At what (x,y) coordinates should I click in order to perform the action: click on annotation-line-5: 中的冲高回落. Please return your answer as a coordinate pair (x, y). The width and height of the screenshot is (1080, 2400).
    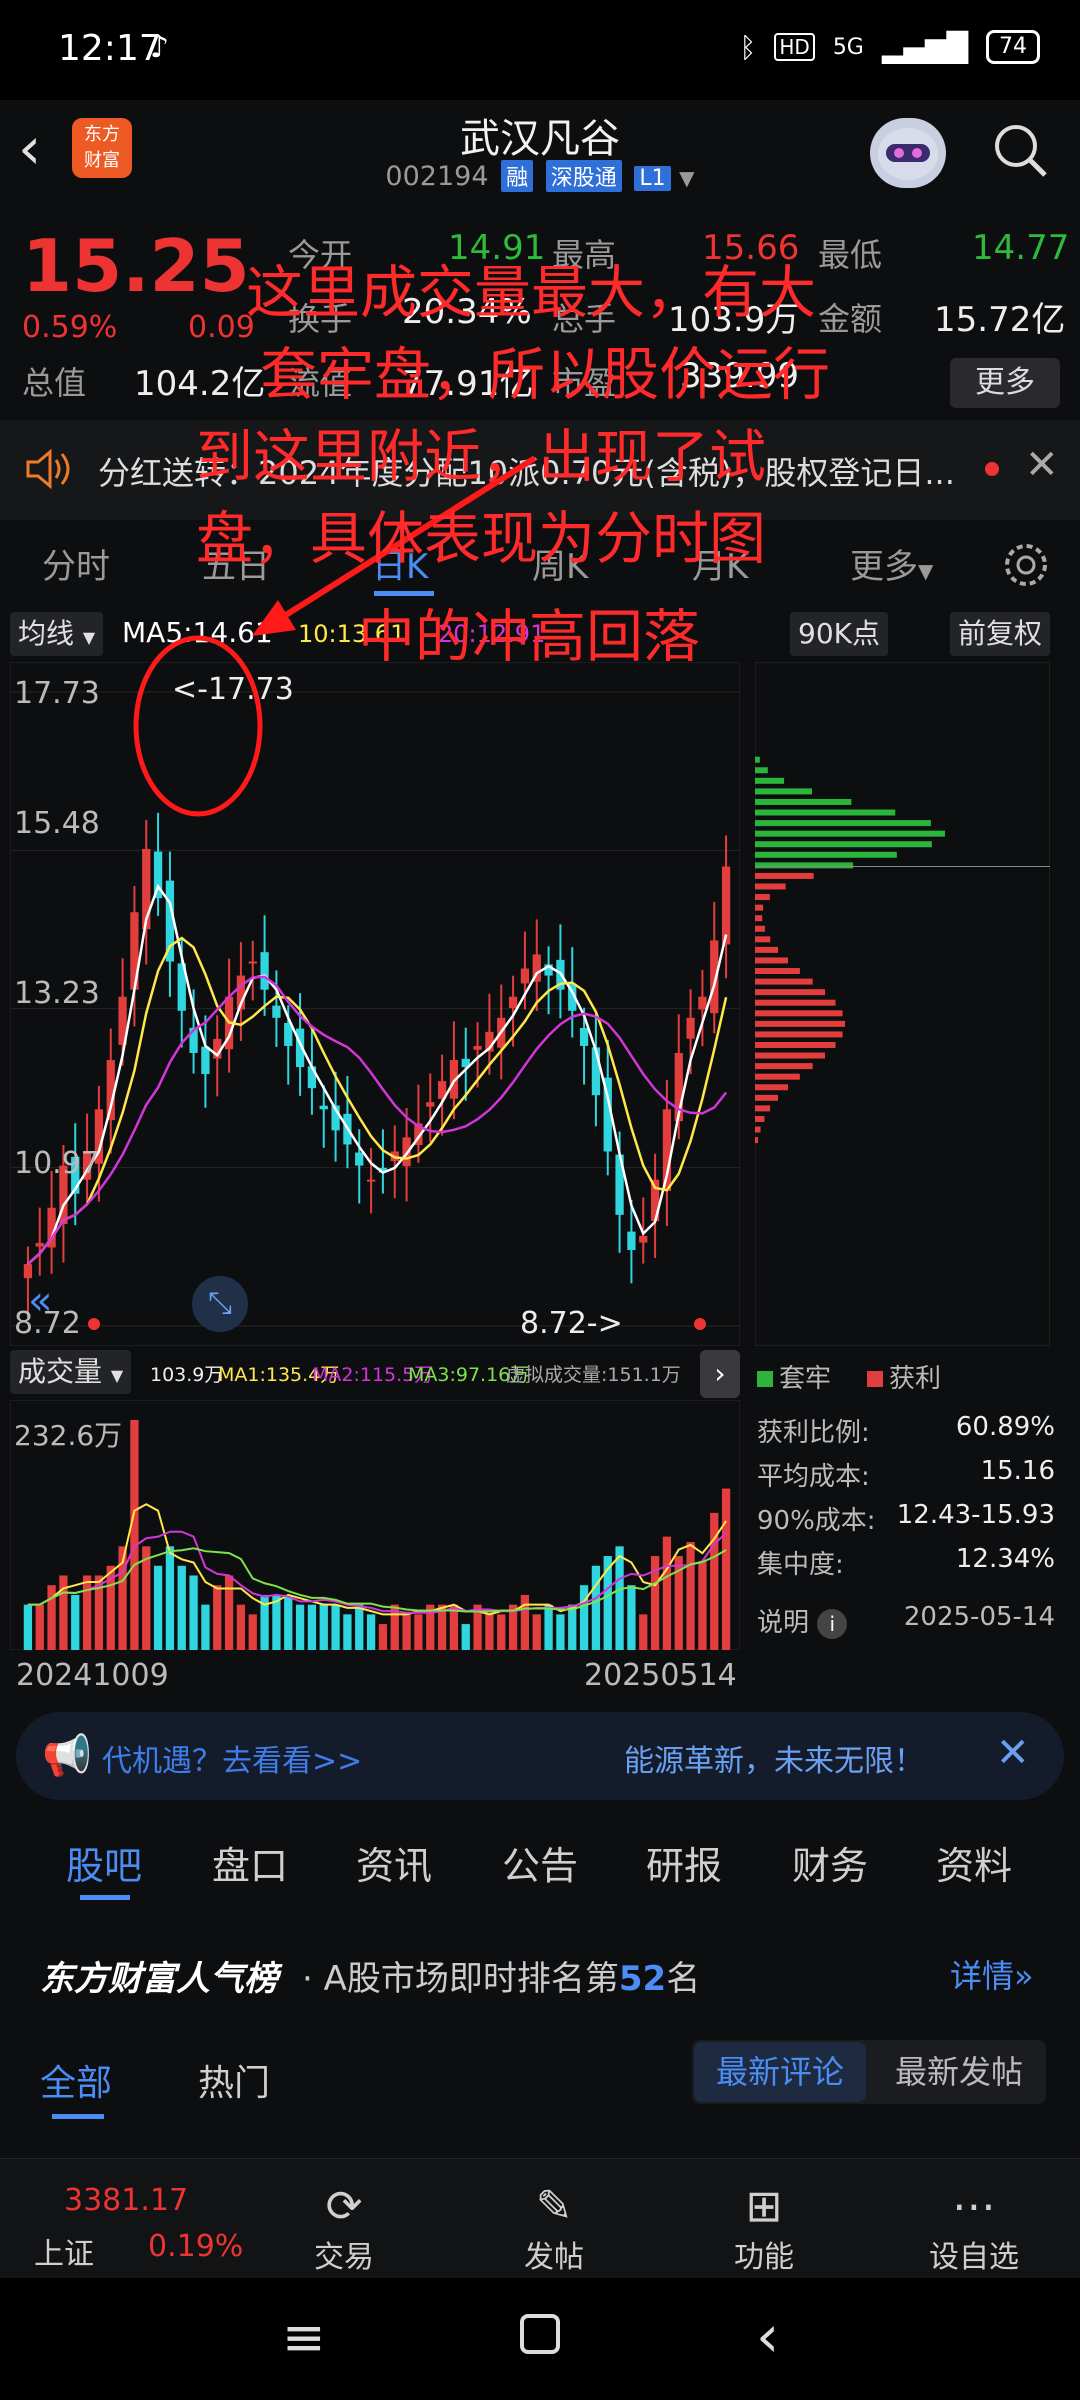
    Looking at the image, I should click on (529, 637).